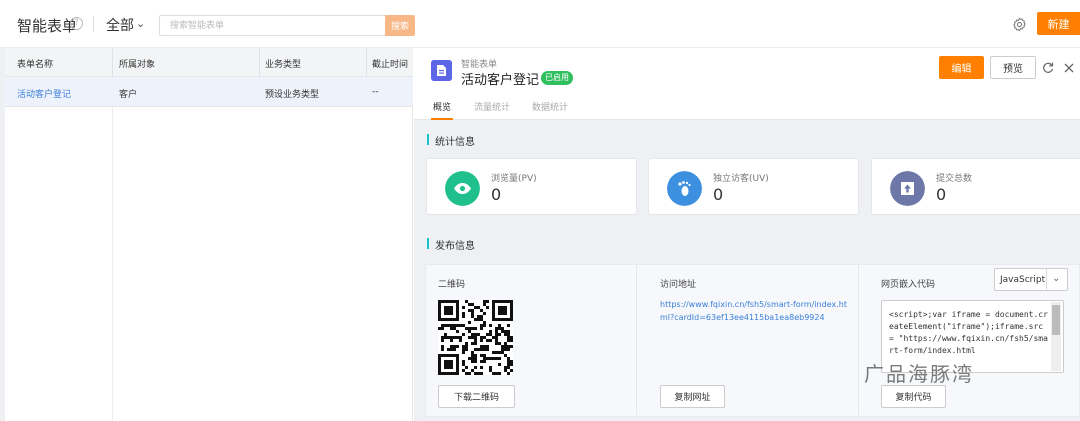  Describe the element at coordinates (540, 24) in the screenshot. I see `top-bar: 智能表单 ? 全部 ⌄ 搜索 新建` at that location.